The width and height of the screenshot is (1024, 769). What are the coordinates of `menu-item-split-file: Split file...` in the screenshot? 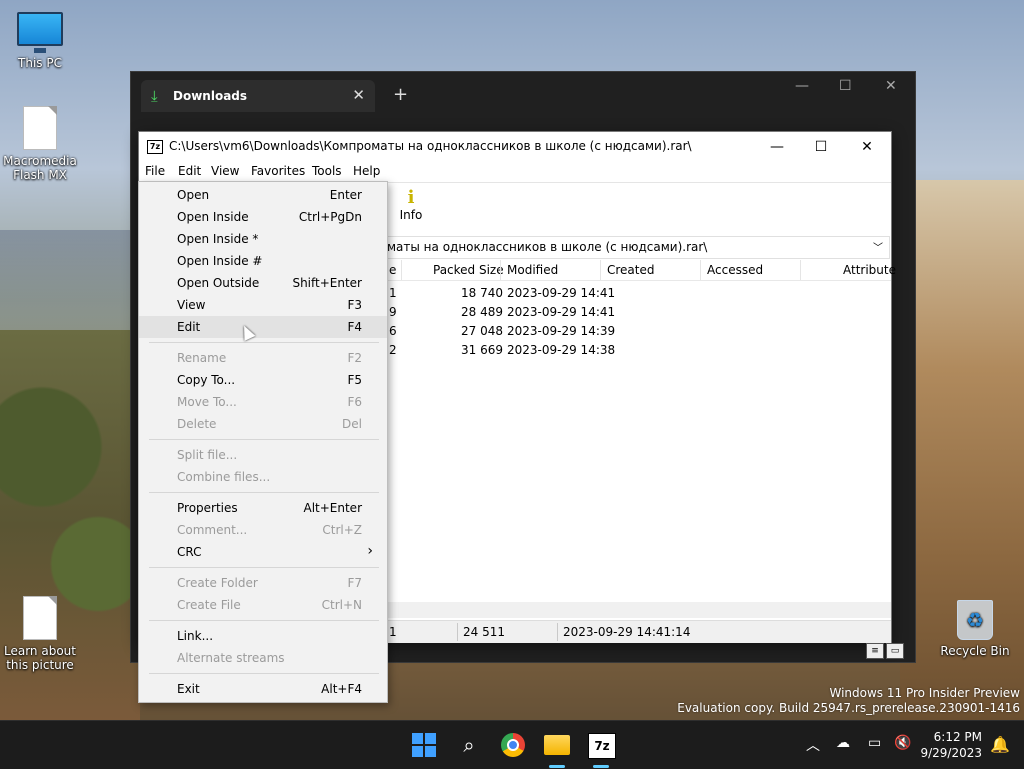 It's located at (263, 455).